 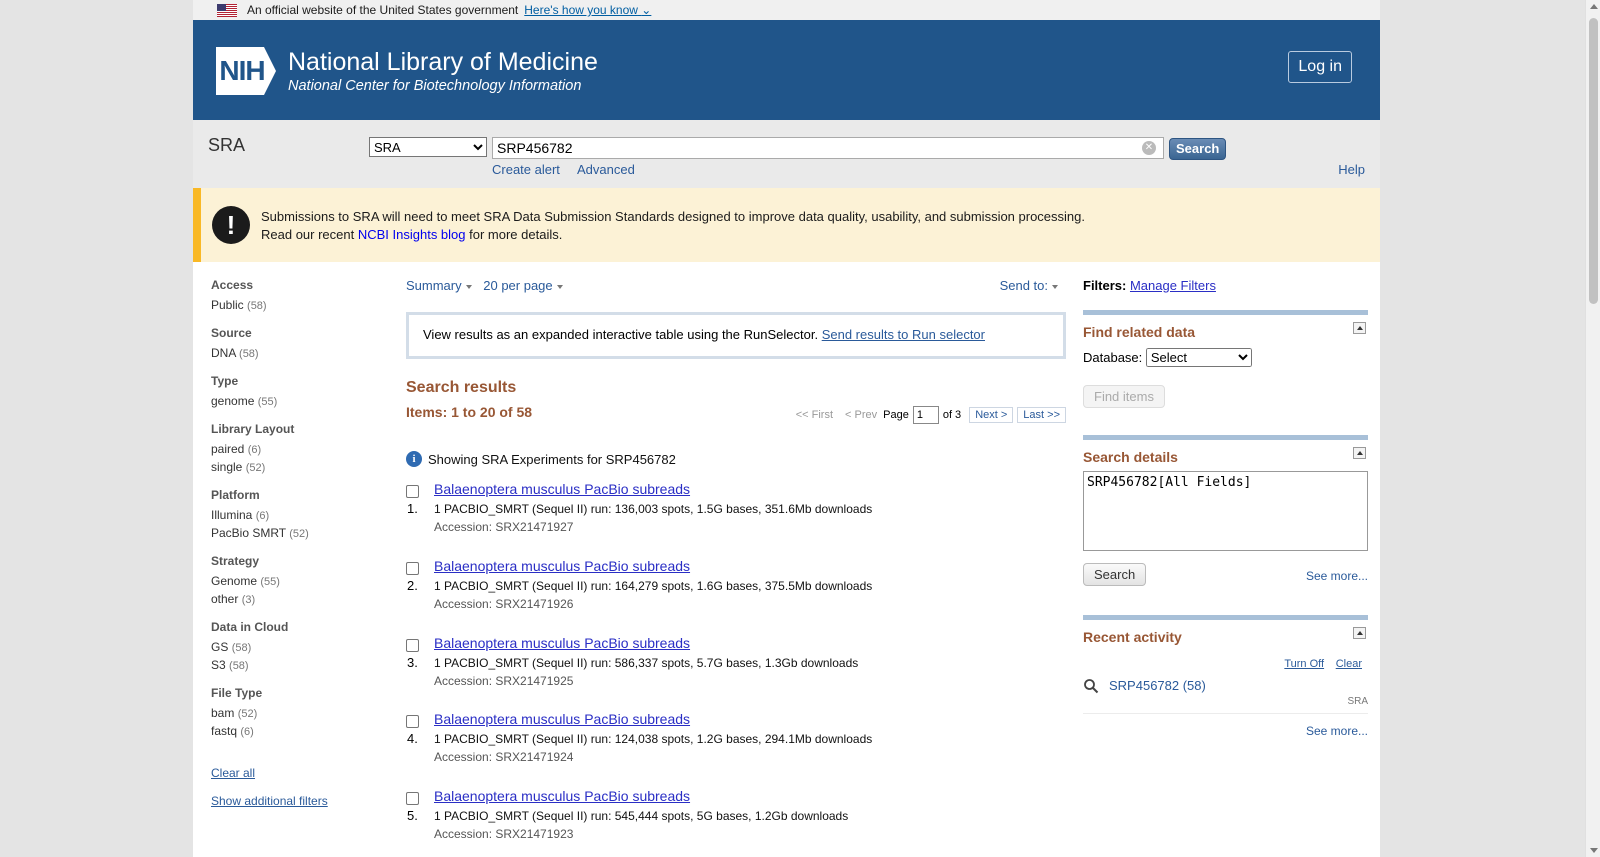 I want to click on search-icon, so click(x=1091, y=687).